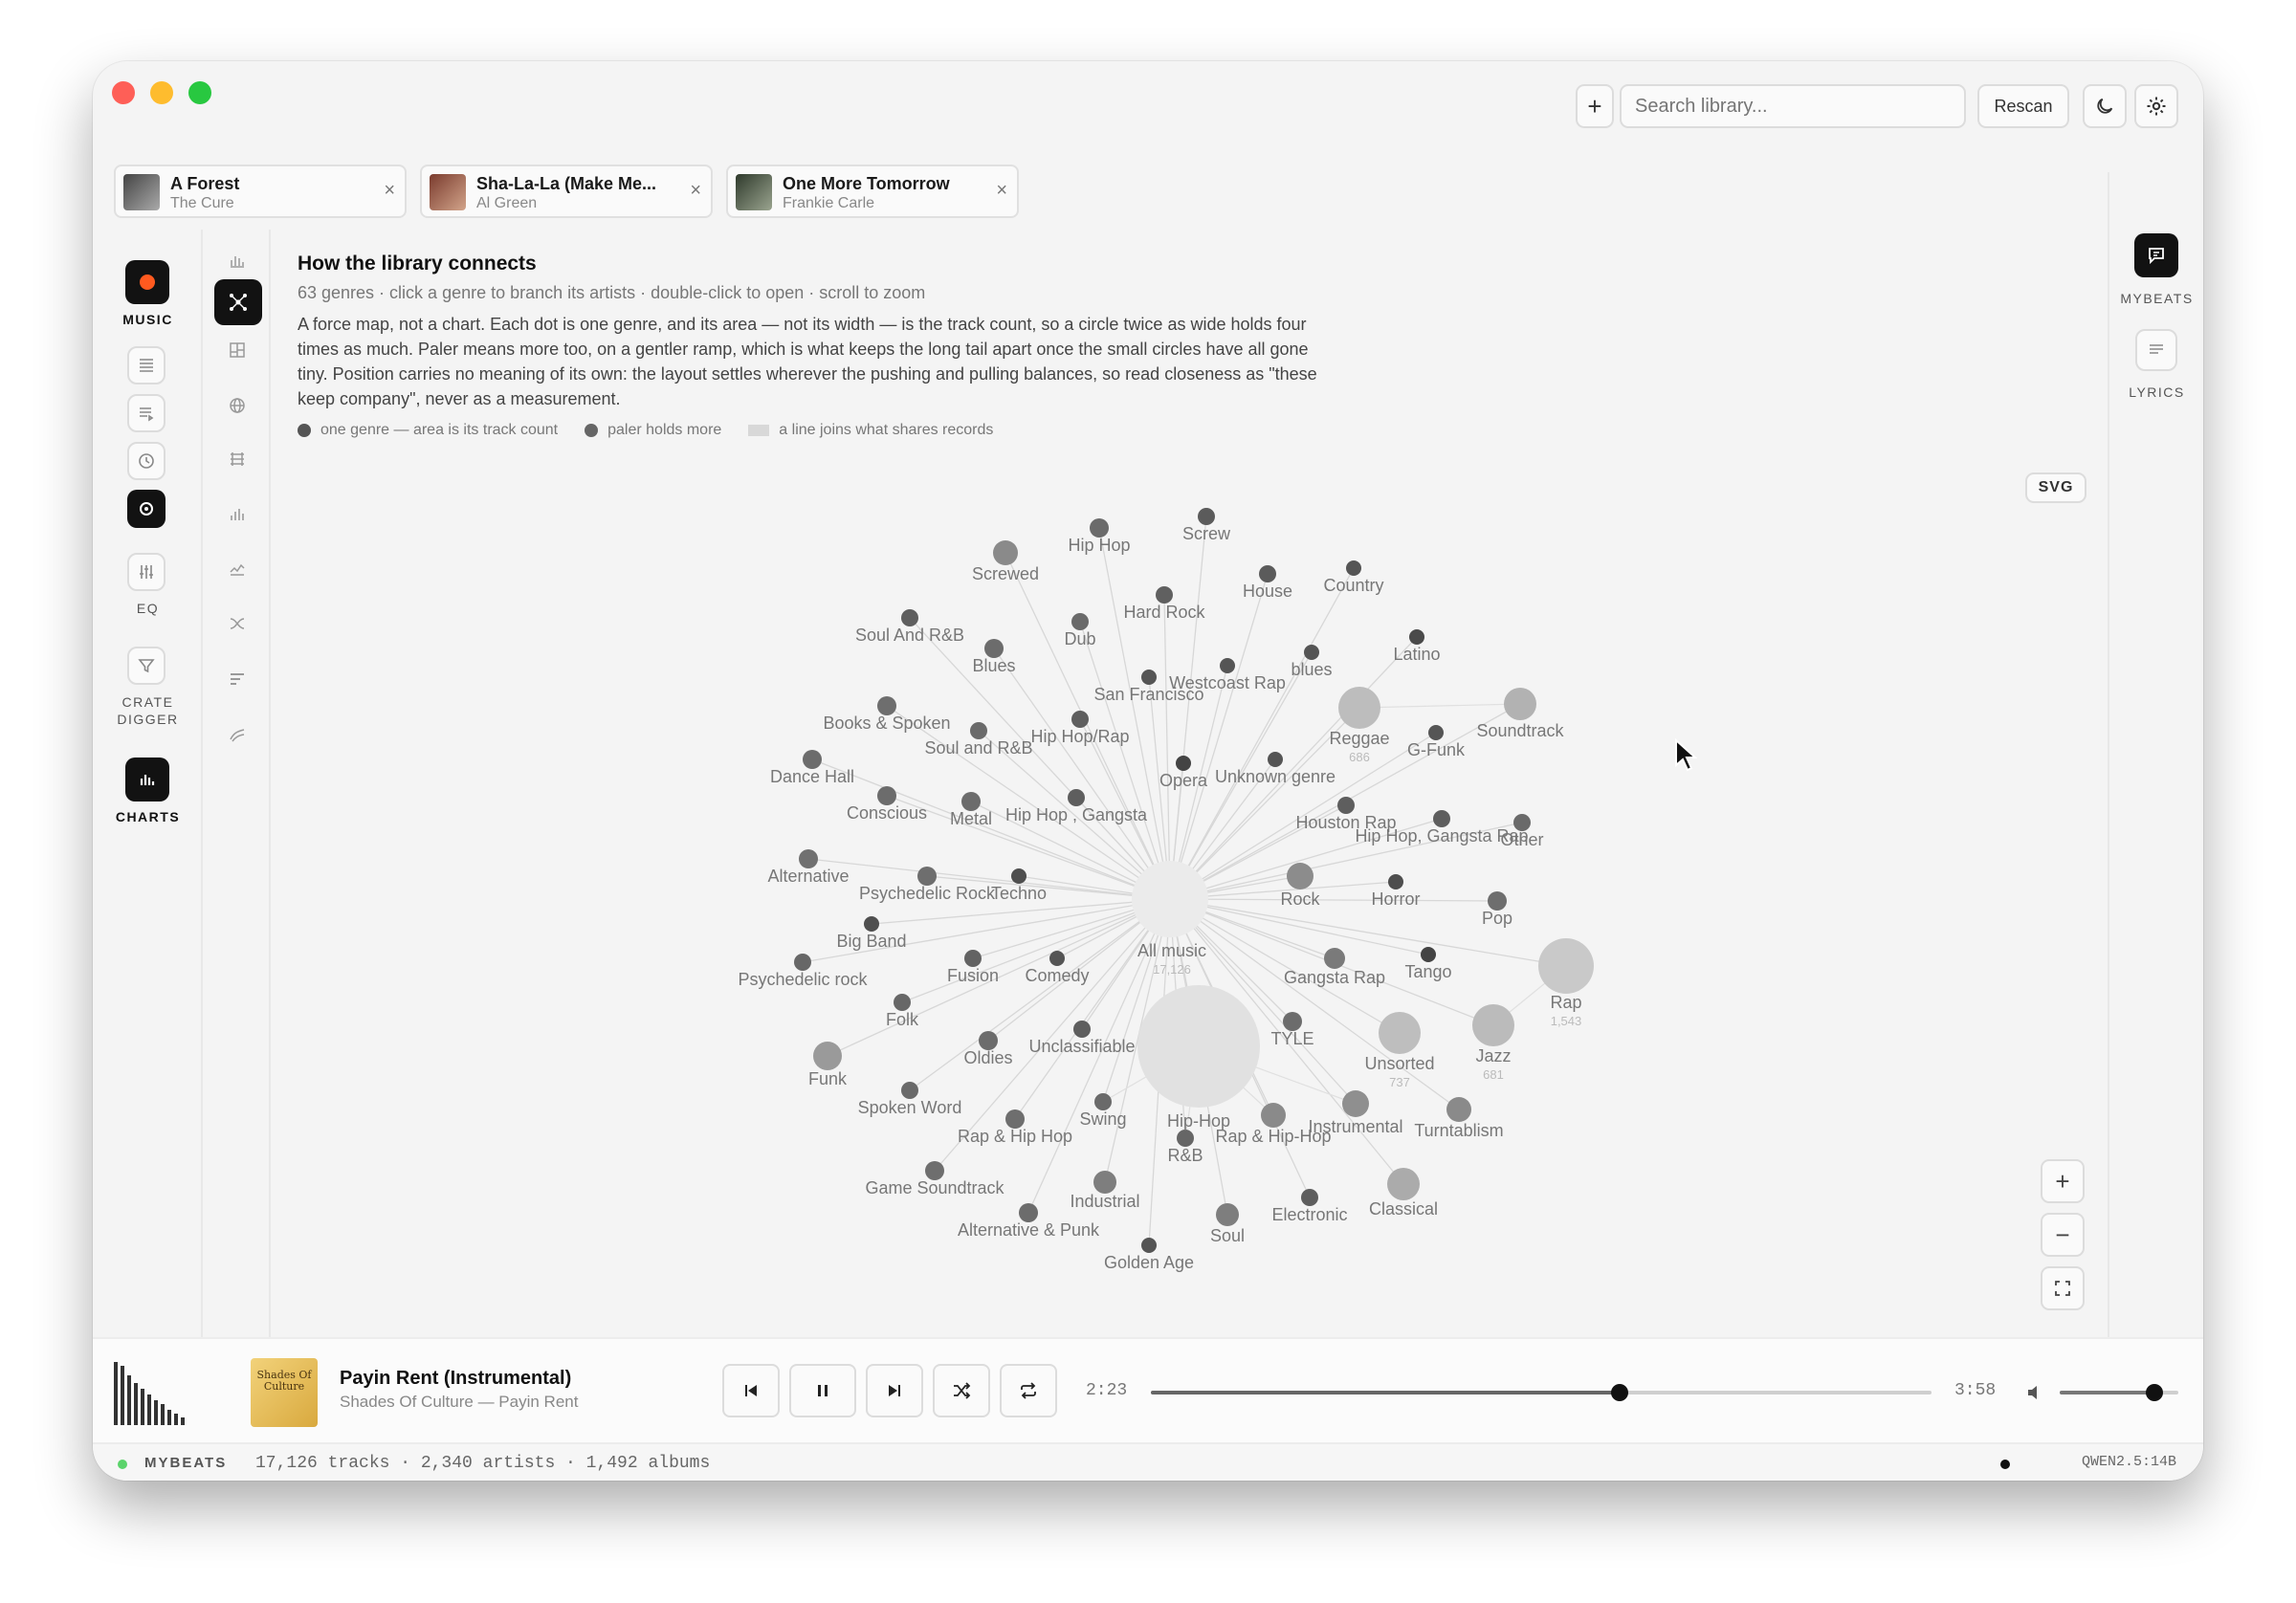 The image size is (2296, 1603). What do you see at coordinates (2128, 1462) in the screenshot?
I see `model-name: QWEN2.5:14B` at bounding box center [2128, 1462].